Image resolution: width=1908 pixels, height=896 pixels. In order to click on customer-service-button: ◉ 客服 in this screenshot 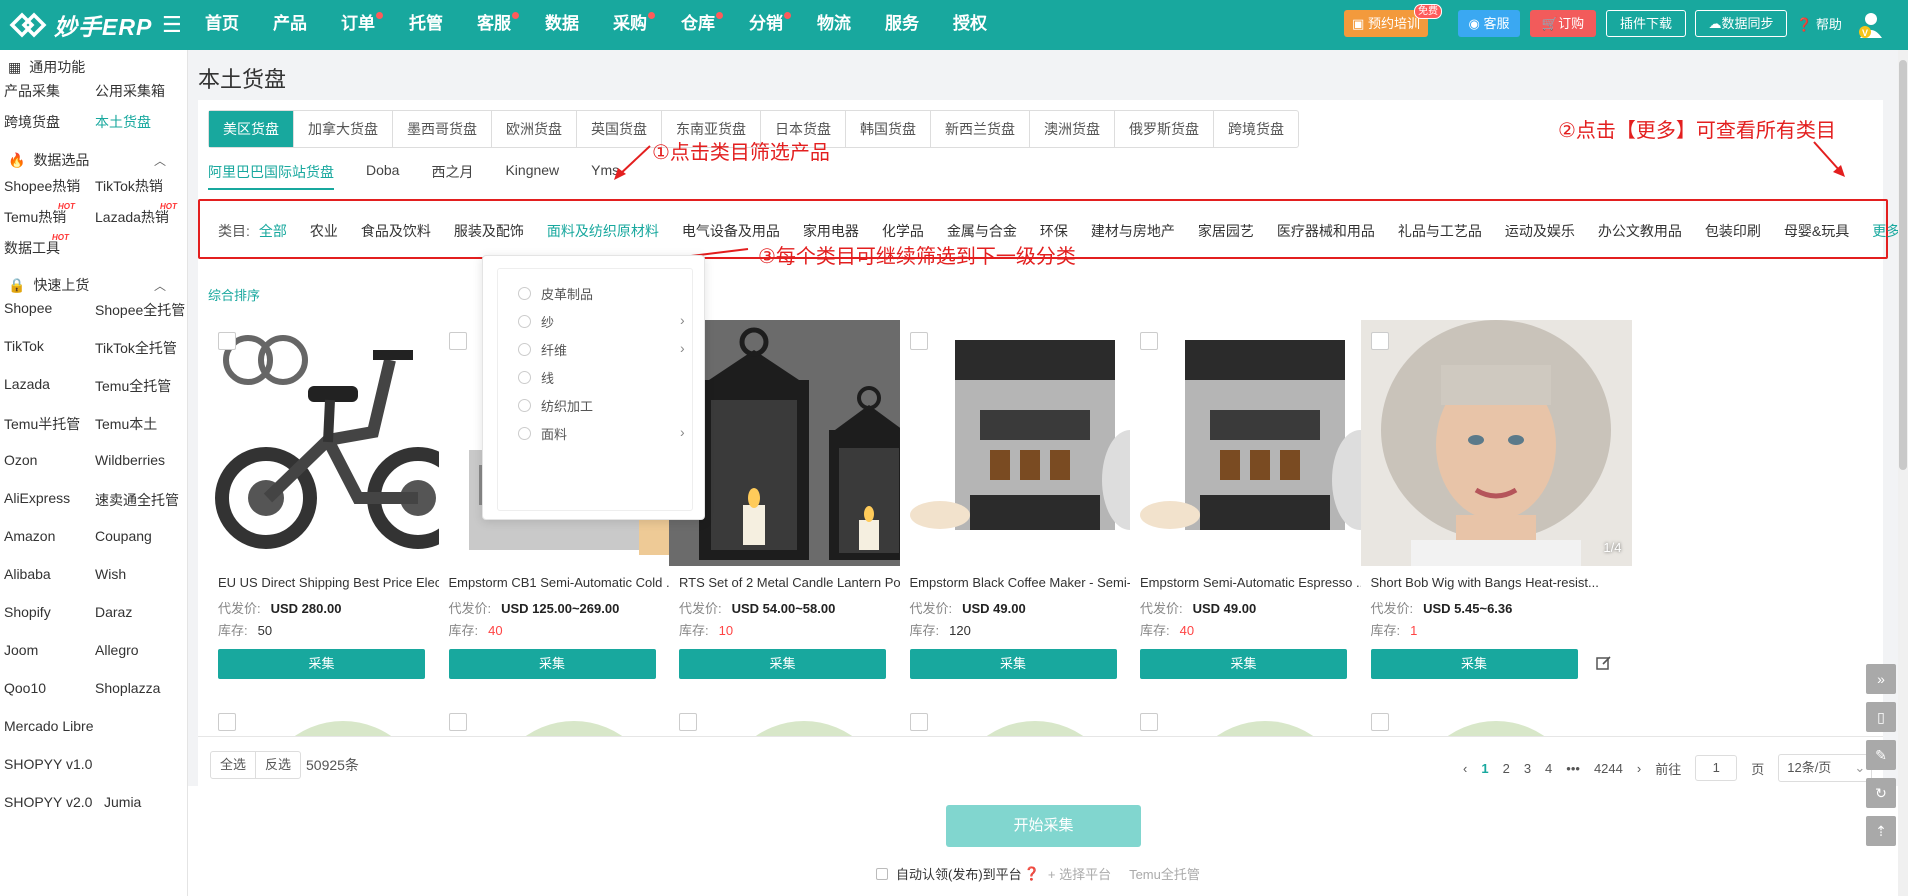, I will do `click(1489, 23)`.